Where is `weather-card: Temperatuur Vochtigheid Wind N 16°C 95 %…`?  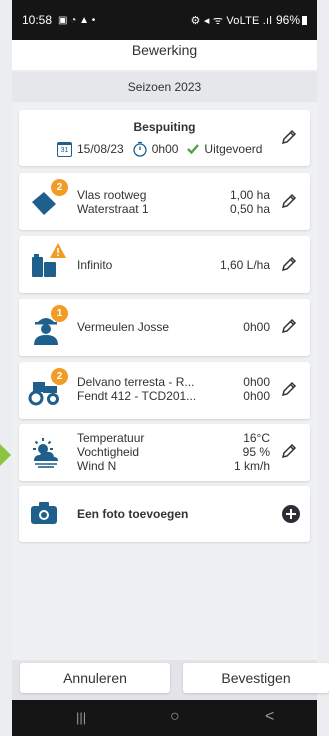
weather-card: Temperatuur Vochtigheid Wind N 16°C 95 %… is located at coordinates (164, 452).